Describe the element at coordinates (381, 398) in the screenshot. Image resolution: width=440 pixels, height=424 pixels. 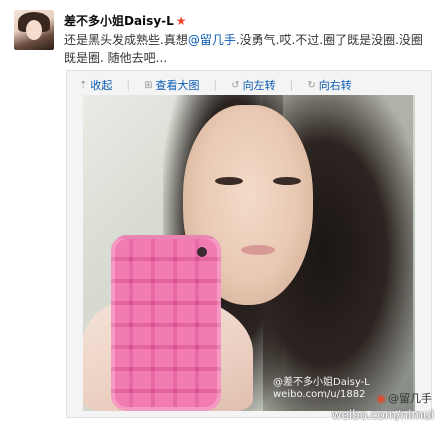
I see `weibo-logo-icon: ◉` at that location.